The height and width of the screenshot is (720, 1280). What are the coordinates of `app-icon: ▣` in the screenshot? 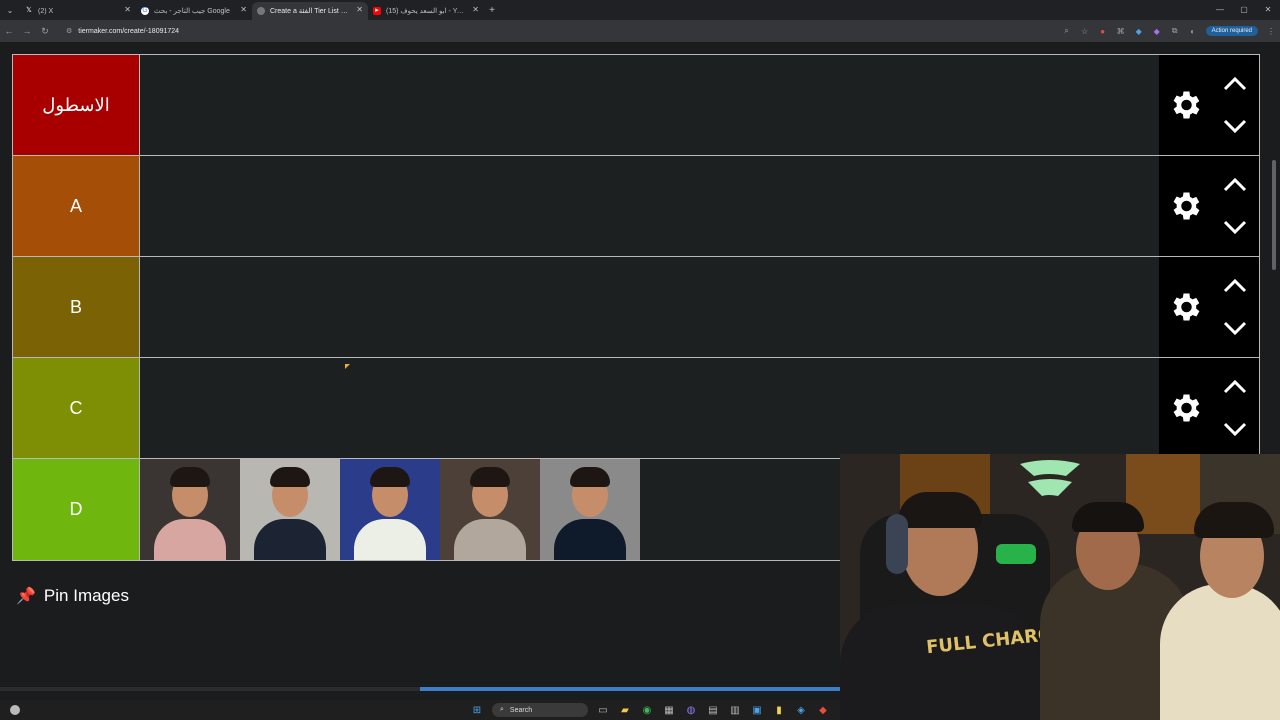 It's located at (757, 710).